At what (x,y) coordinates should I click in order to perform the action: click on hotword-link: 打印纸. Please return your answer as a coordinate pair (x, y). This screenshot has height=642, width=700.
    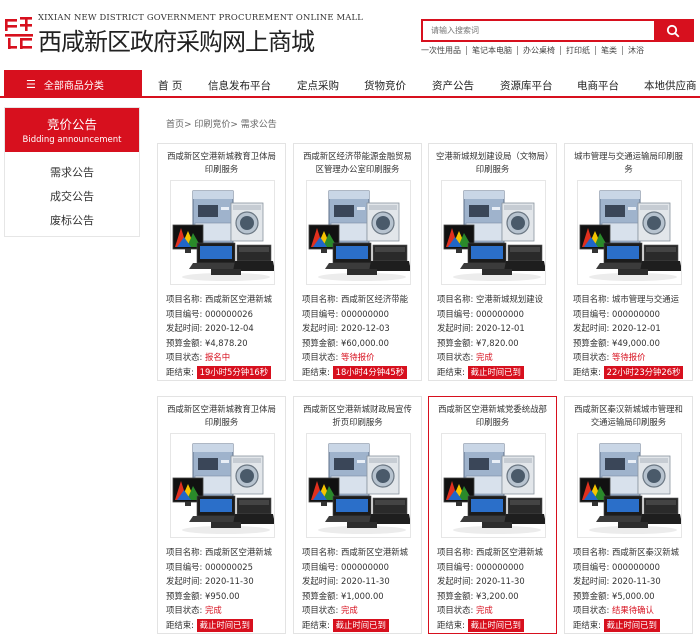
    Looking at the image, I should click on (577, 50).